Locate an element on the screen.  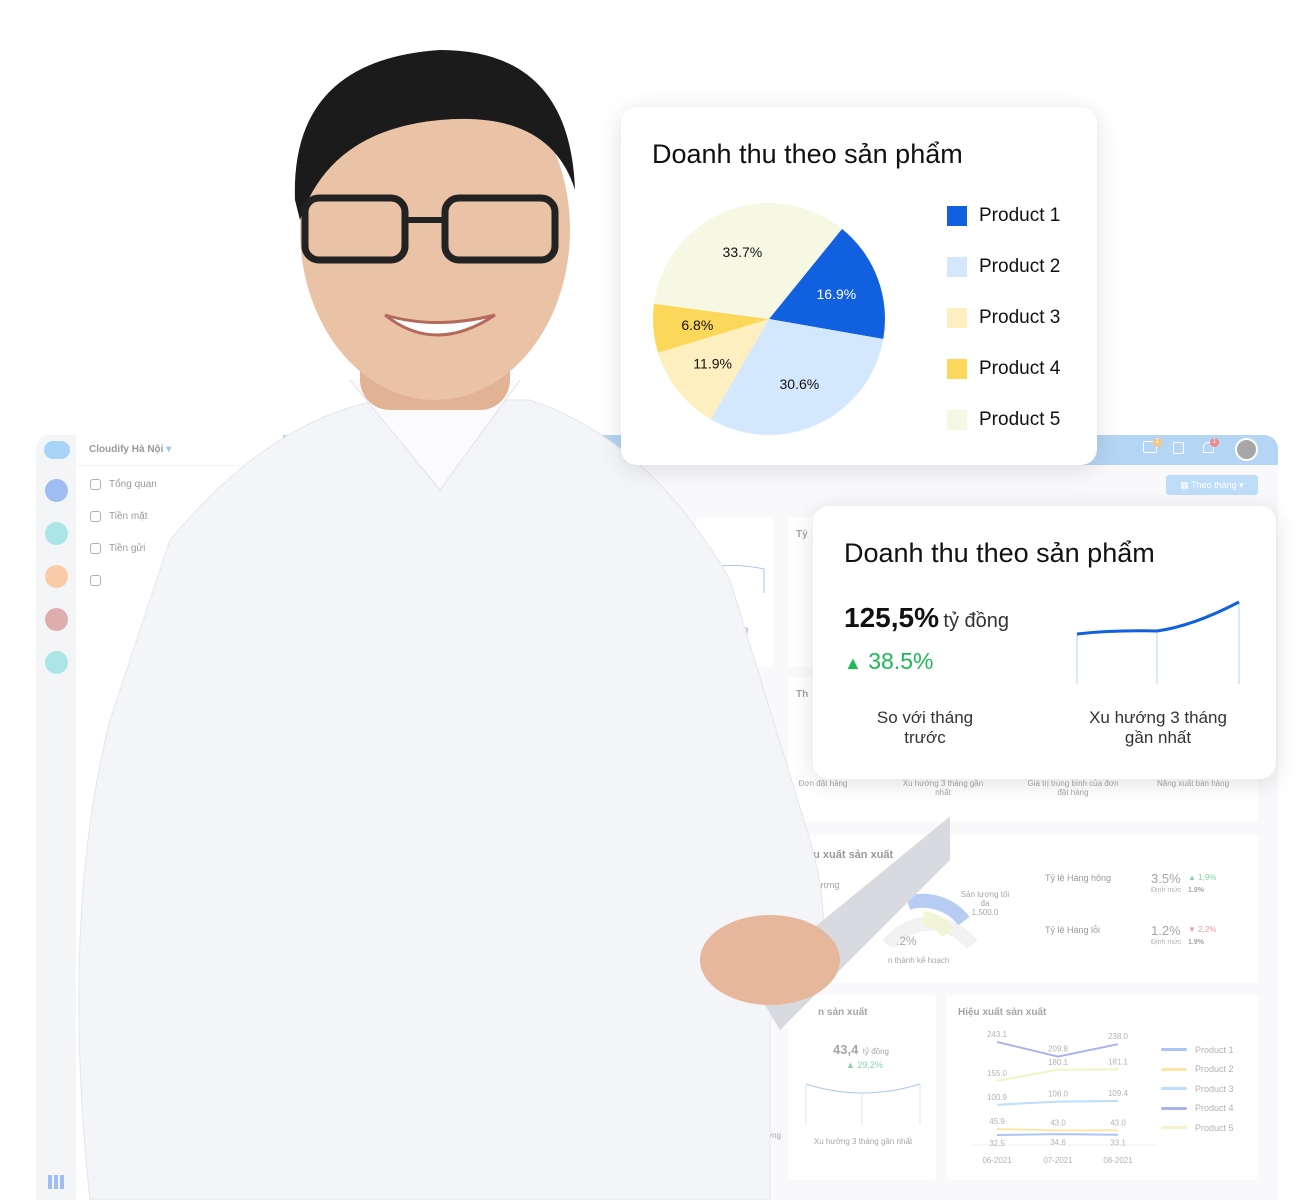
period-label: Theo tháng is located at coordinates (1214, 485).